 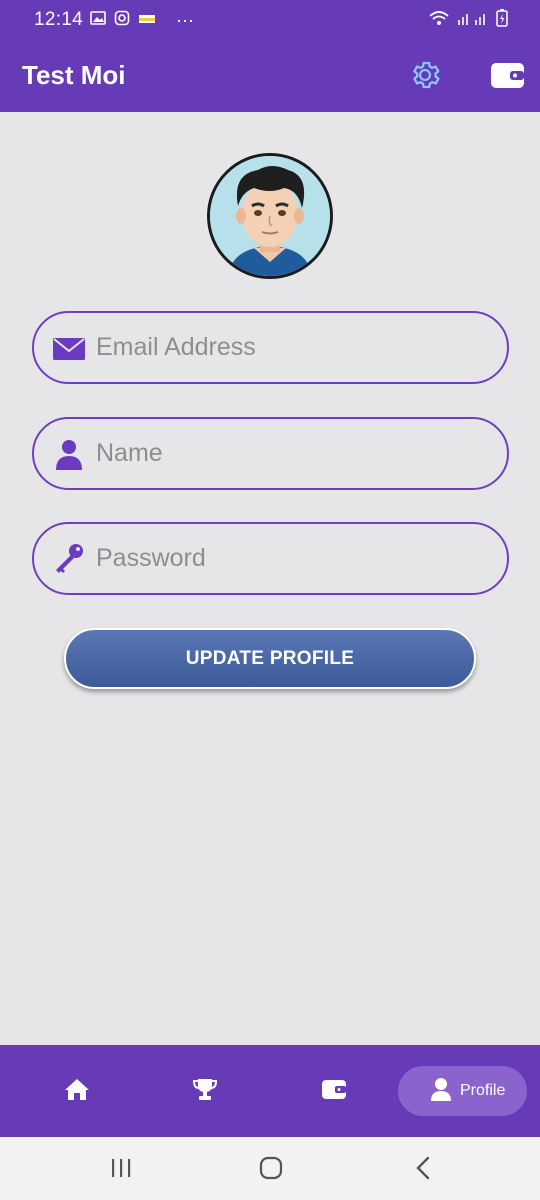 I want to click on system-nav-bar, so click(x=270, y=1168).